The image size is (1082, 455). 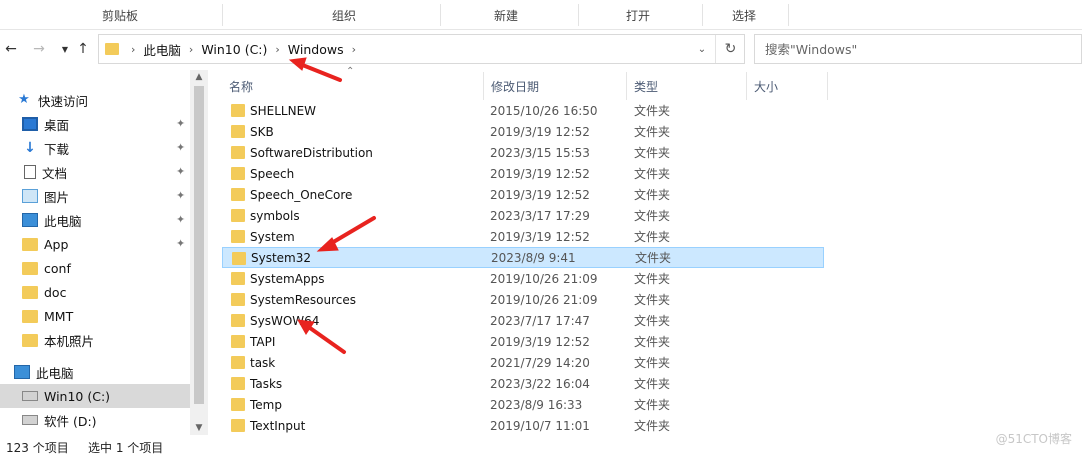 What do you see at coordinates (266, 383) in the screenshot?
I see `file-name: Tasks` at bounding box center [266, 383].